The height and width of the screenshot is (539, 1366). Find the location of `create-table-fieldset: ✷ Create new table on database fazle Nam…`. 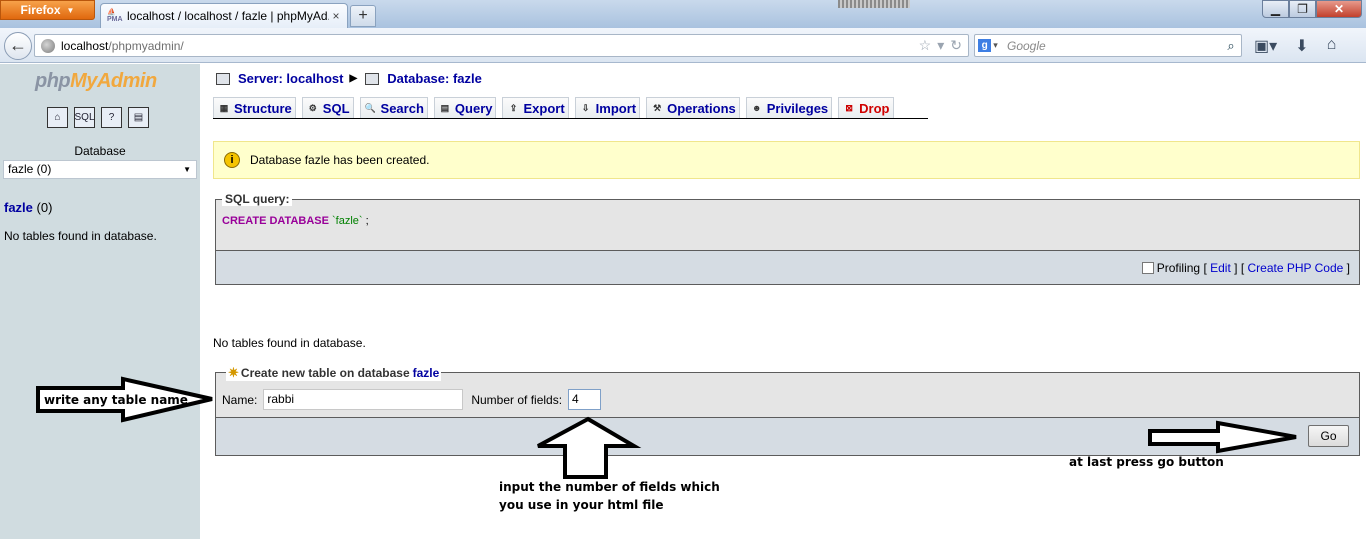

create-table-fieldset: ✷ Create new table on database fazle Nam… is located at coordinates (787, 410).